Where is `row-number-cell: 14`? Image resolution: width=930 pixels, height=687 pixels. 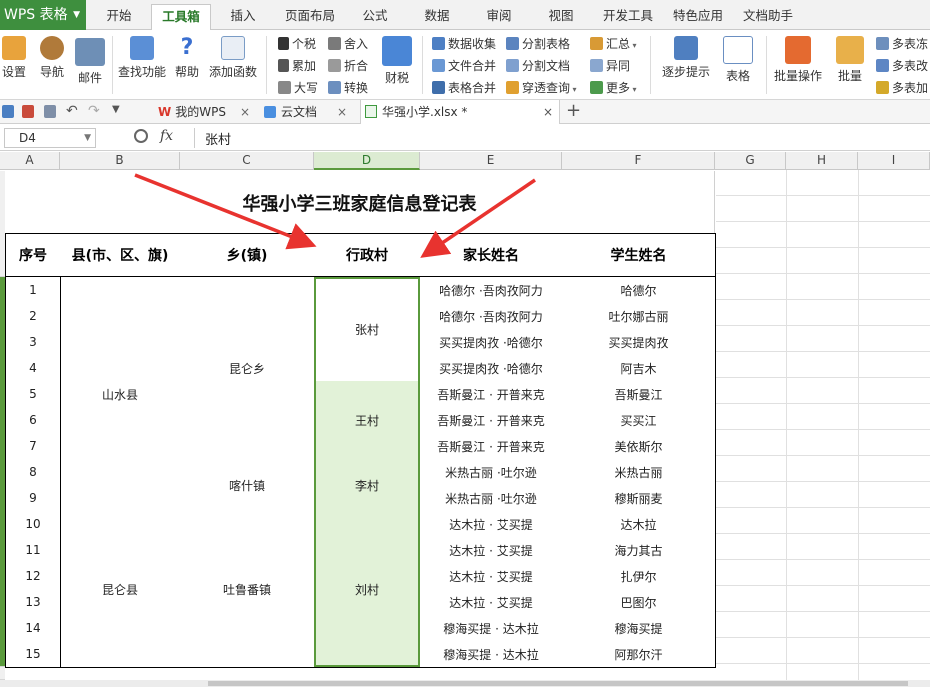
row-number-cell: 14 is located at coordinates (33, 628).